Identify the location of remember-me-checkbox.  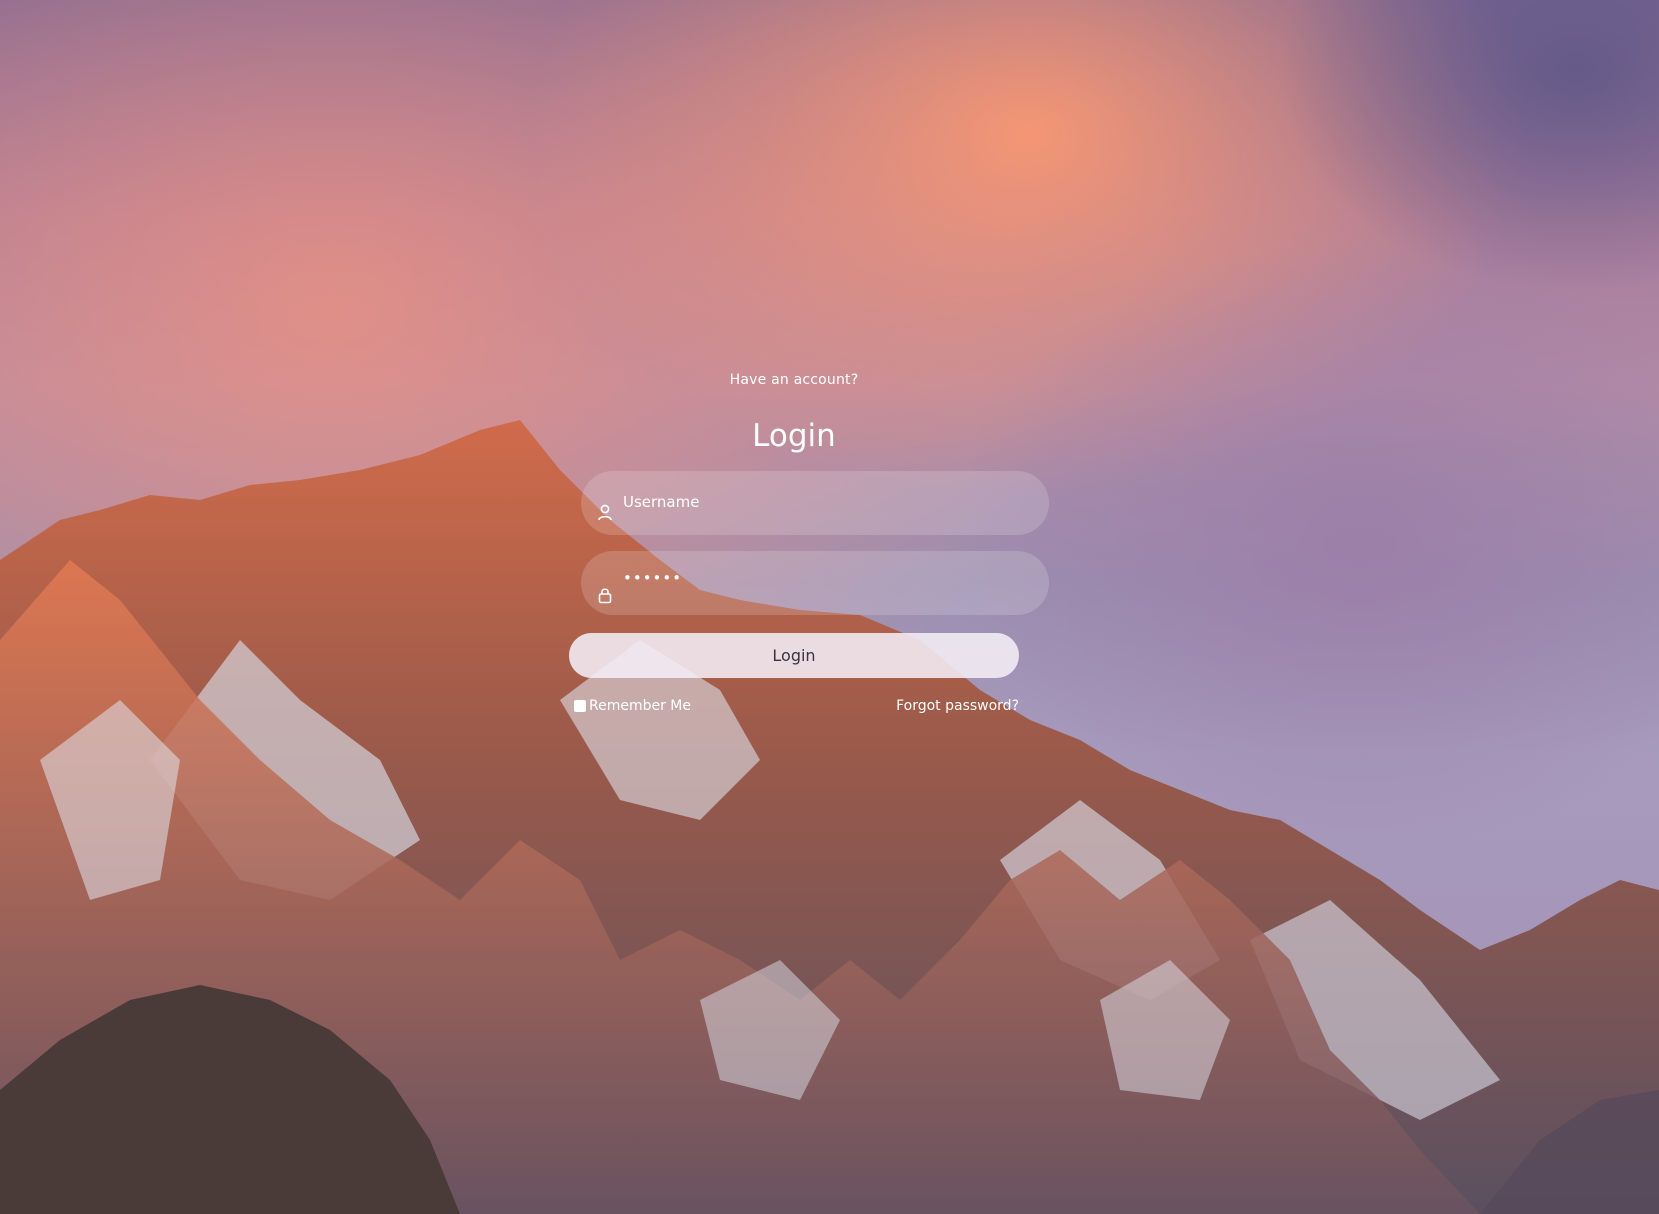
(580, 706).